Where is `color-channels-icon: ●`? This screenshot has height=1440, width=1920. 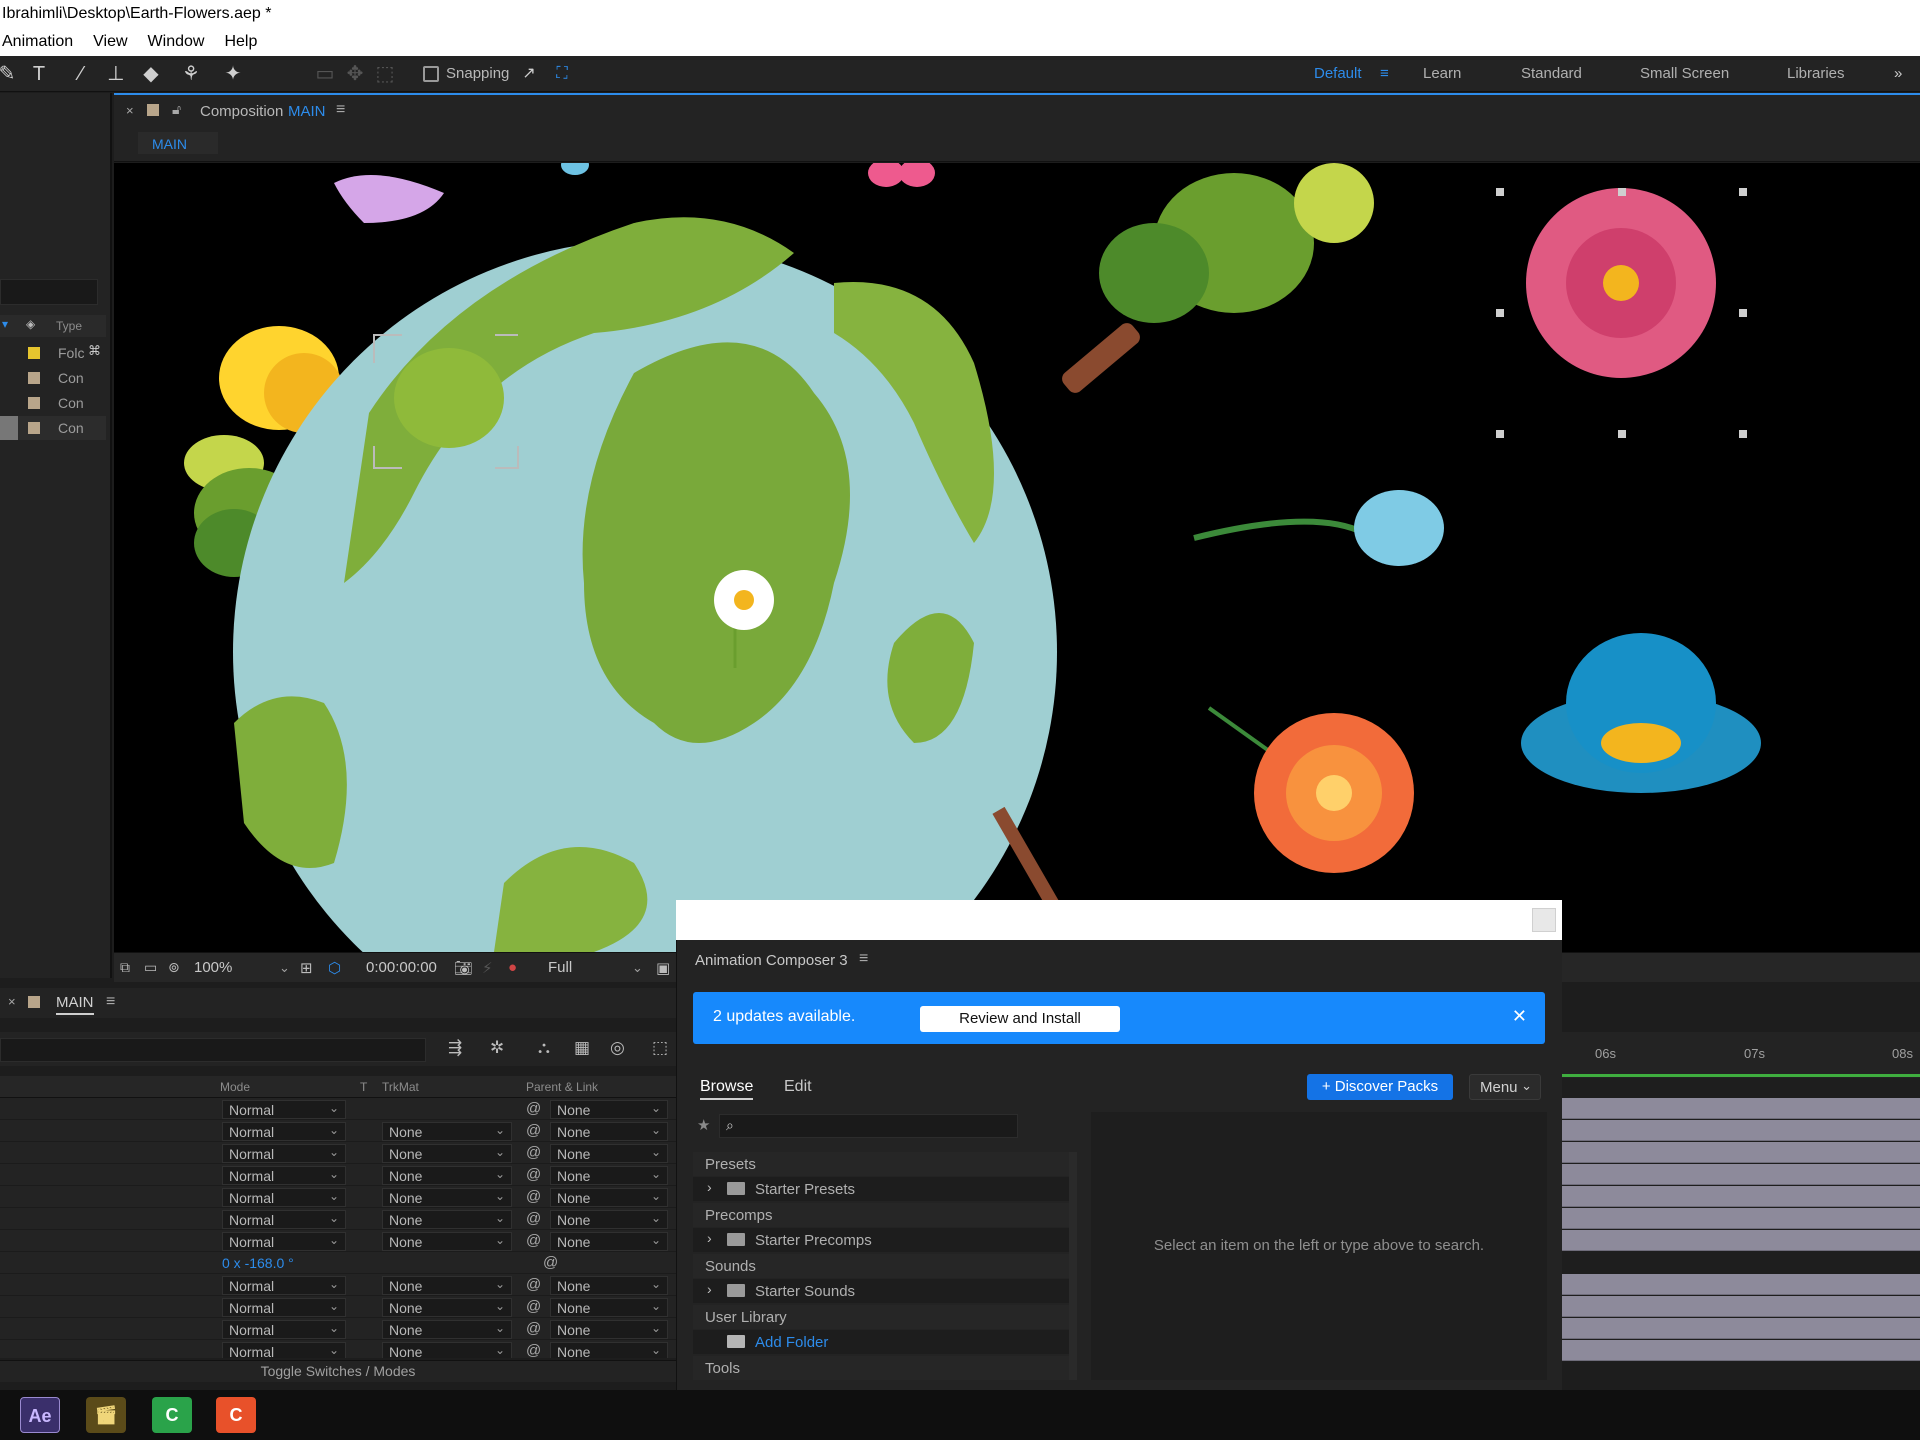
color-channels-icon: ● is located at coordinates (512, 967).